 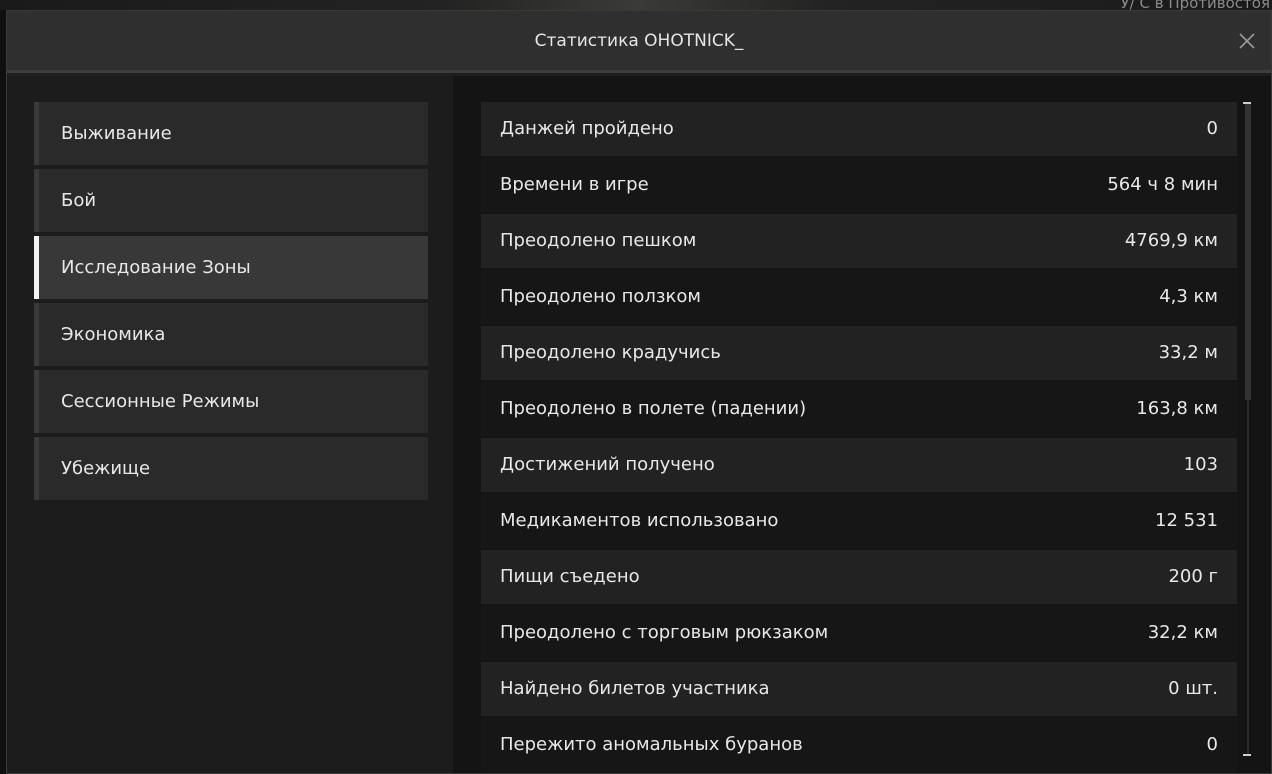 What do you see at coordinates (1247, 103) in the screenshot?
I see `scrollbar-top-cap` at bounding box center [1247, 103].